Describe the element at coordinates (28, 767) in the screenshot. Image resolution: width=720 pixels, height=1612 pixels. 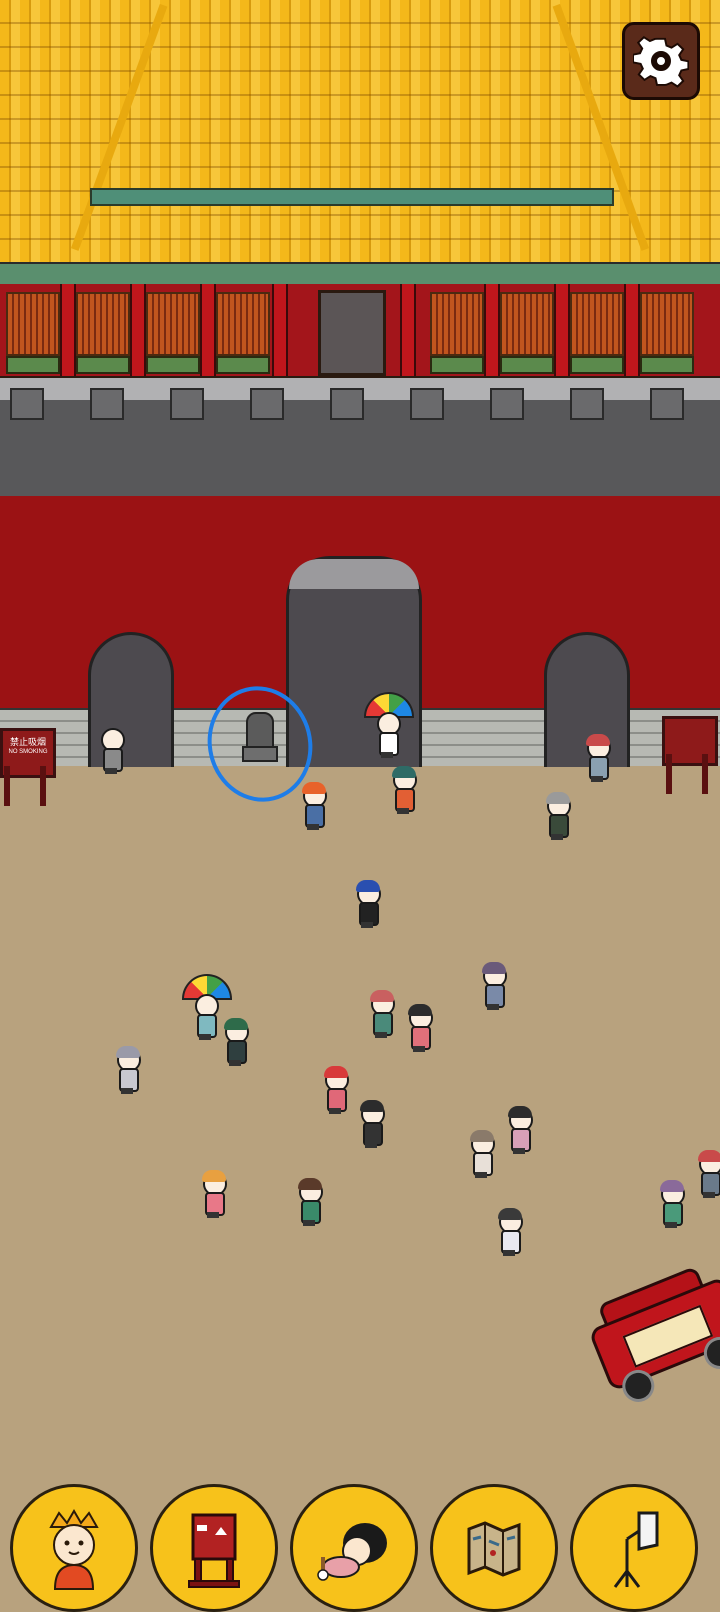
I see `no-smoking-sign: 禁止吸烟 NO SMOKING` at that location.